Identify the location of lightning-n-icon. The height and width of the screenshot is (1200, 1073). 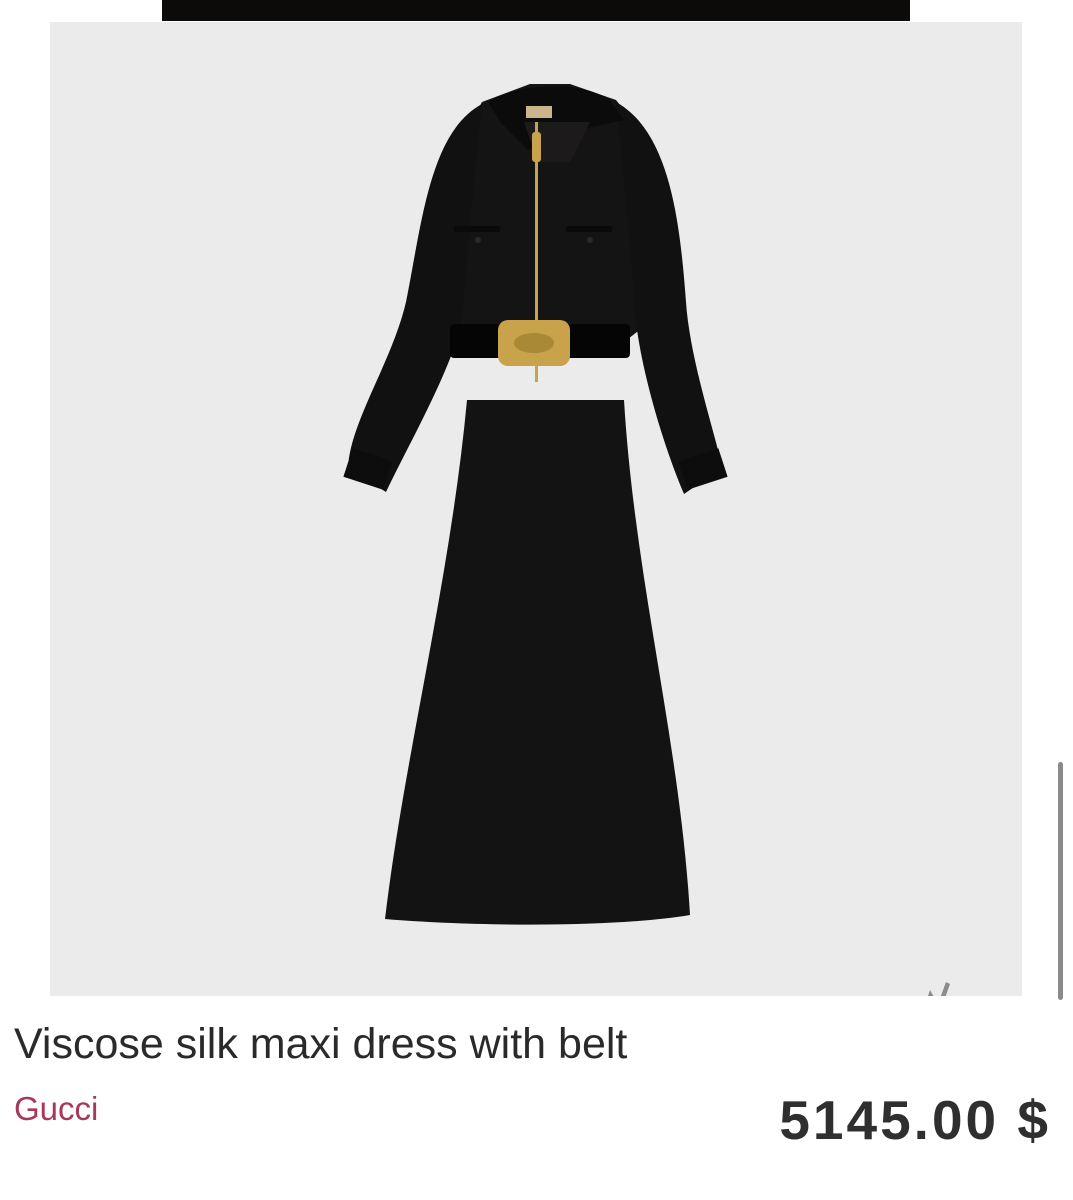
(939, 989).